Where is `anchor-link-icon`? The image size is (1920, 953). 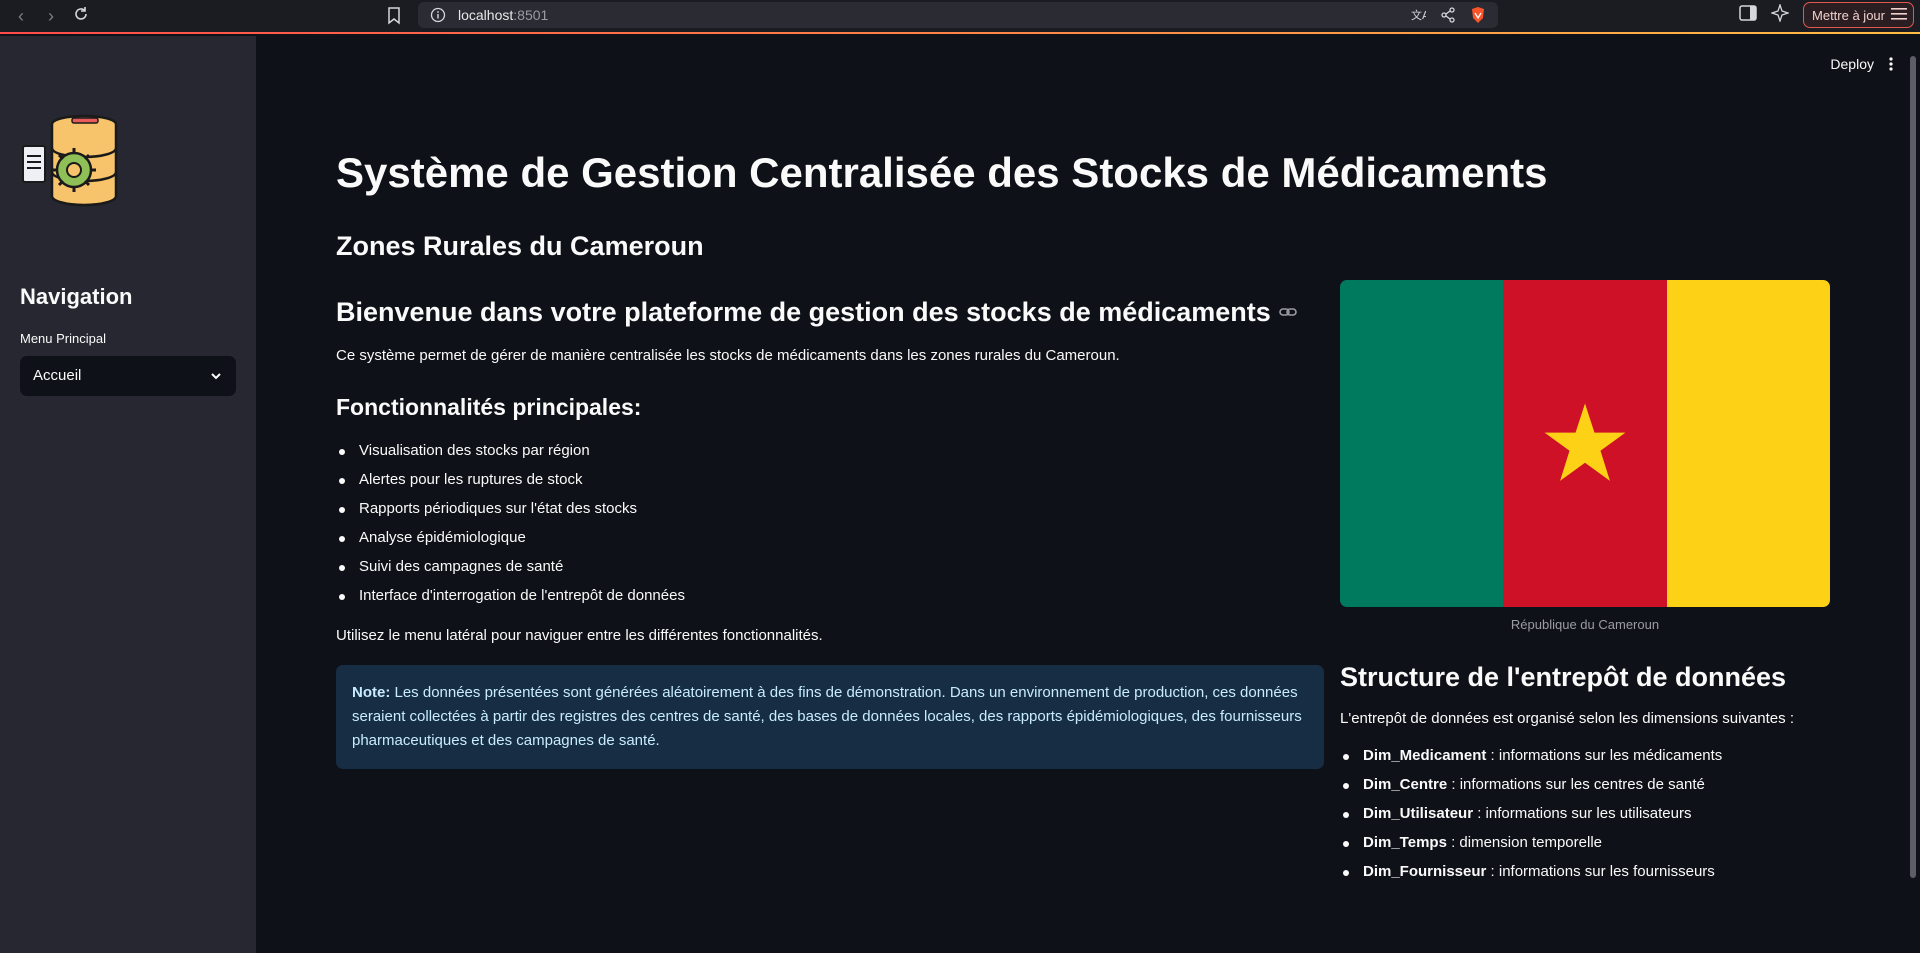
anchor-link-icon is located at coordinates (1287, 312).